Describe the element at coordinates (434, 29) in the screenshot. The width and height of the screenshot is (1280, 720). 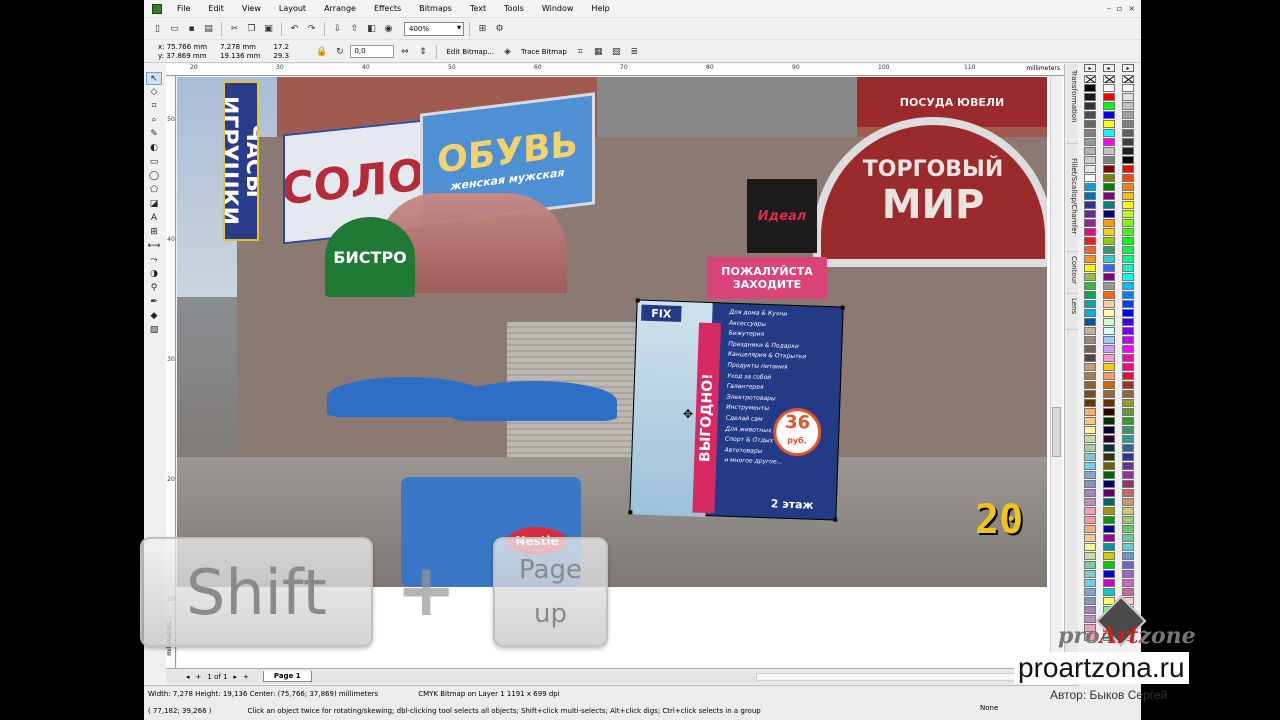
I see `zoom-level-select: 400%` at that location.